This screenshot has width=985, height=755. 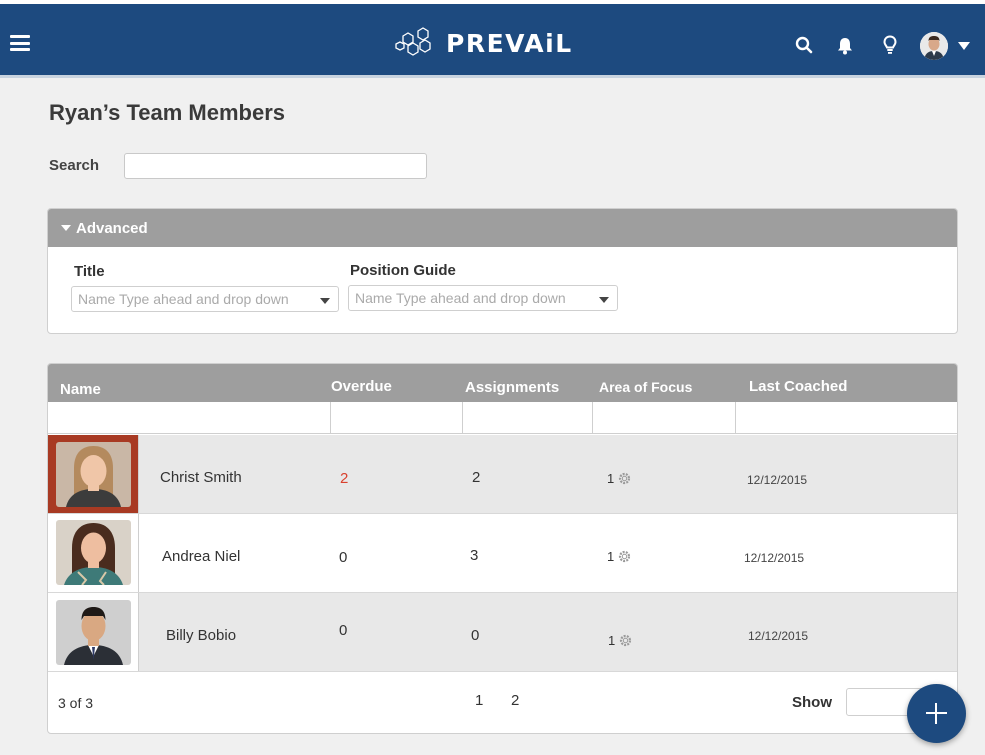 I want to click on page-link-1: 1, so click(x=479, y=700).